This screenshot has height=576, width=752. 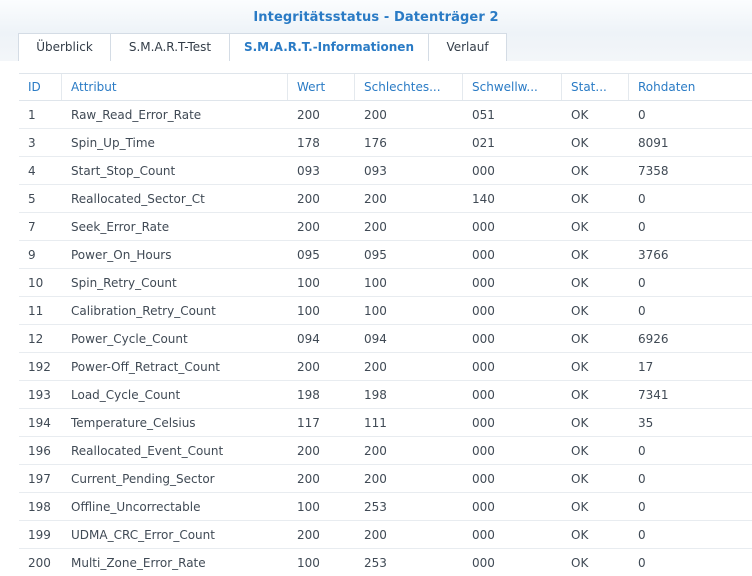 I want to click on table-row: 3 Spin_Up_Time 178 176 021 OK 8091, so click(x=385, y=143).